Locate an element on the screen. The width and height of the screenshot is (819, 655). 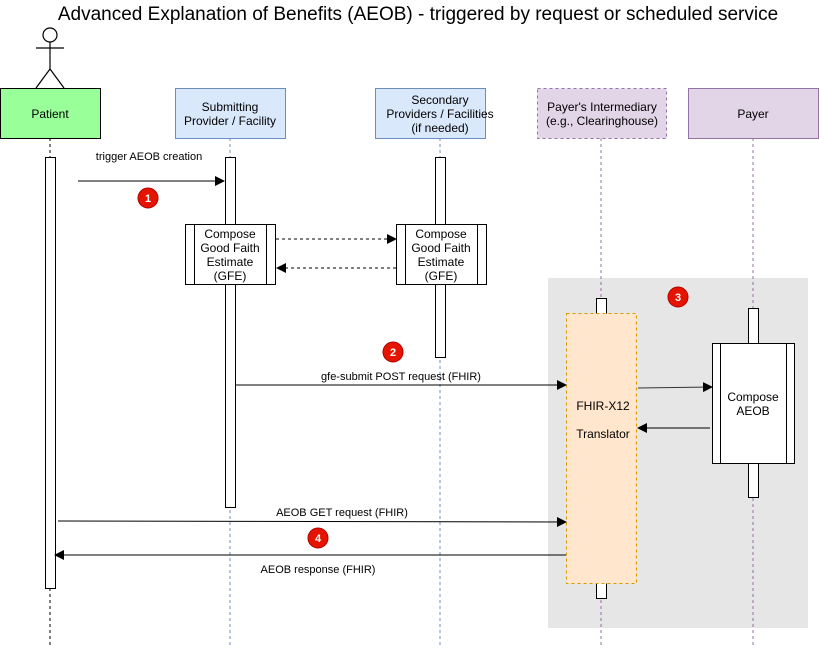
patient-actor-icon is located at coordinates (50, 58).